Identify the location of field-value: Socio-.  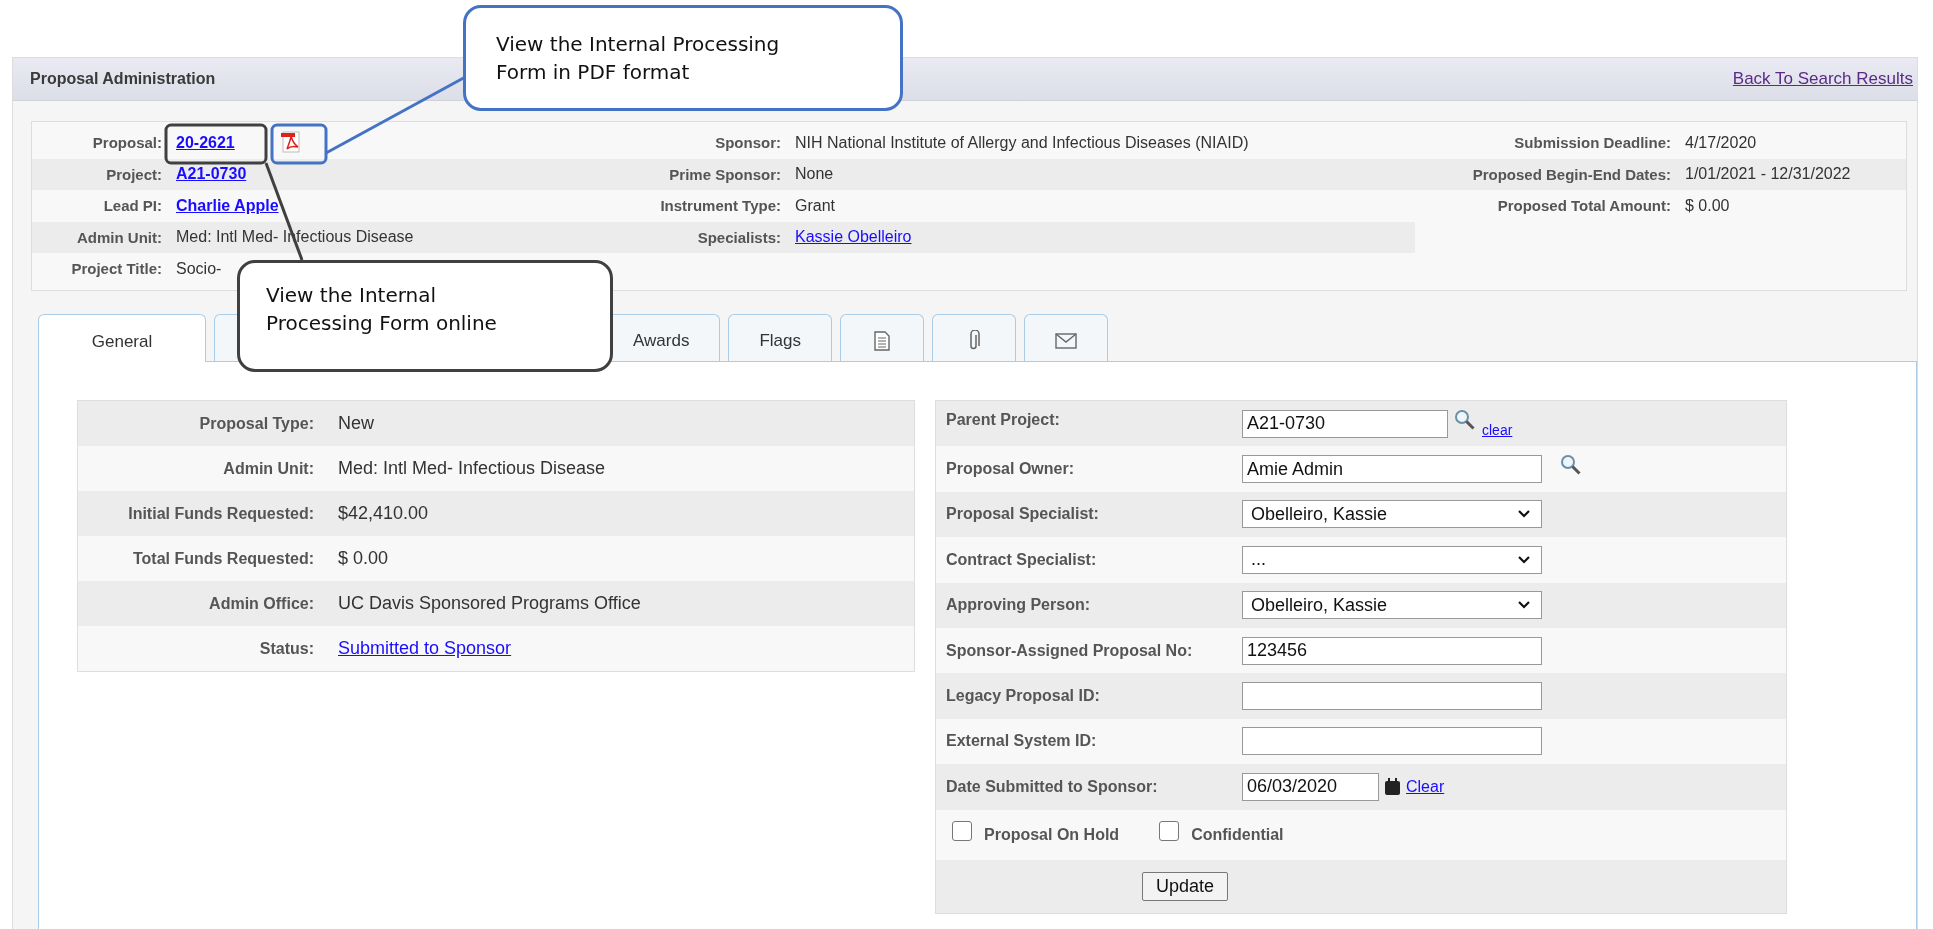
(199, 268).